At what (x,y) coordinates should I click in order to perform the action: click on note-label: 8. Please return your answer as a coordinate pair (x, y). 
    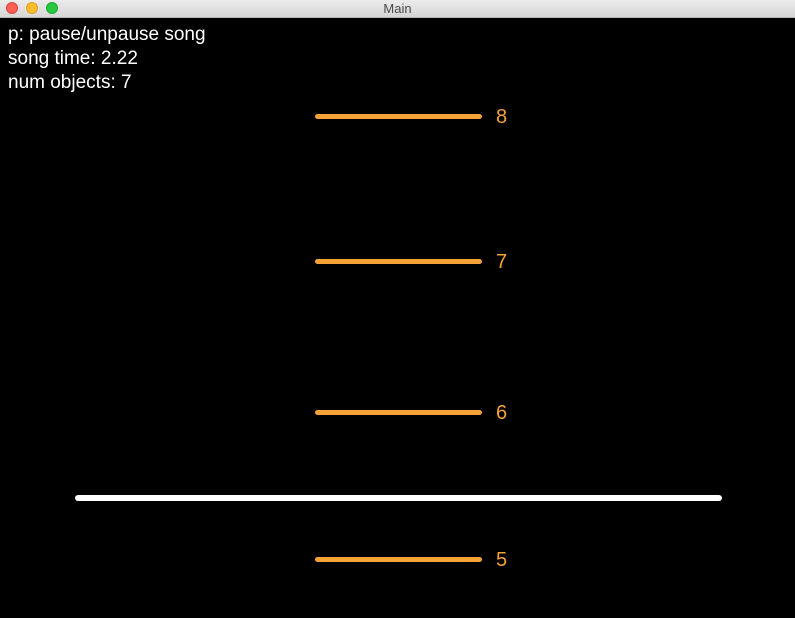
    Looking at the image, I should click on (502, 117).